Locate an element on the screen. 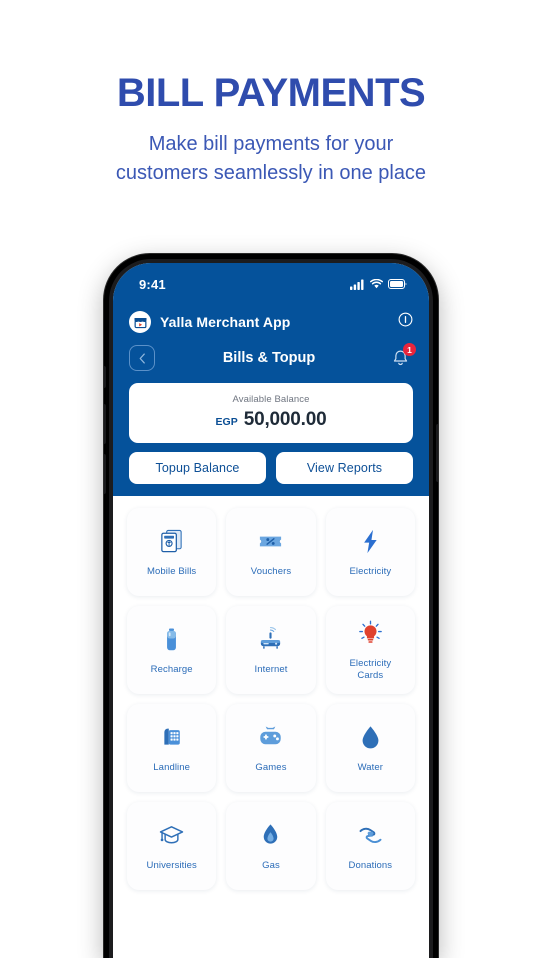  balance-value-row: EGP 50,000.00 is located at coordinates (271, 420).